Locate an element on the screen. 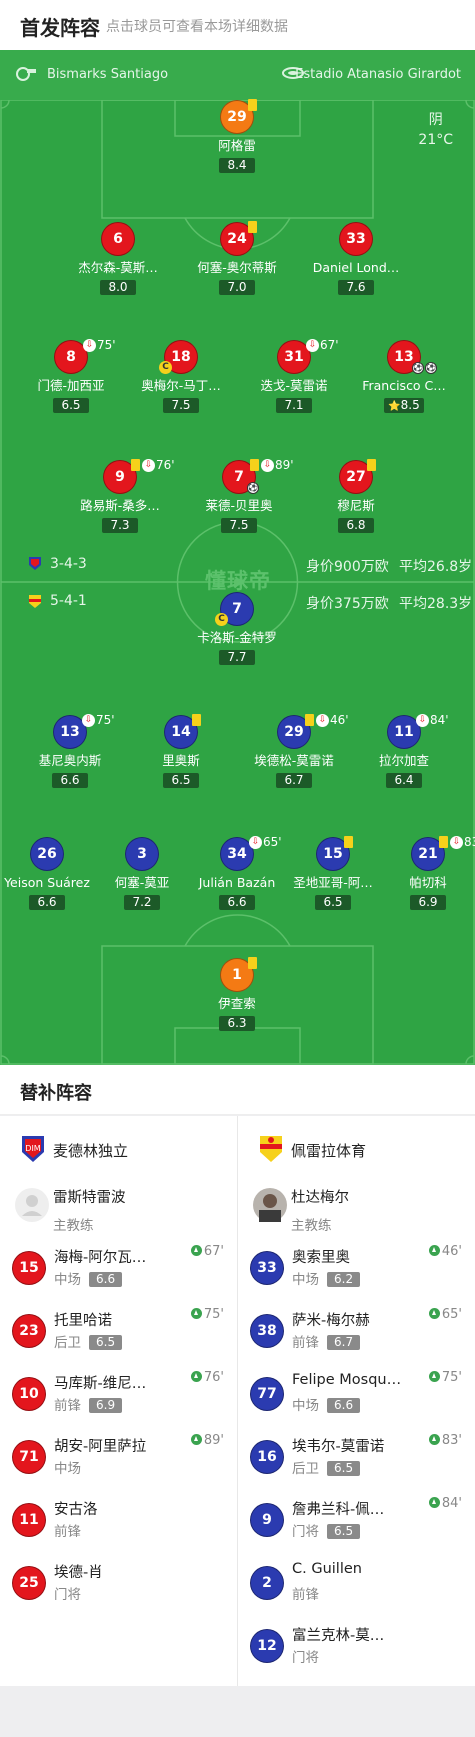 The image size is (475, 1737). weather: 阴 21°C is located at coordinates (435, 130).